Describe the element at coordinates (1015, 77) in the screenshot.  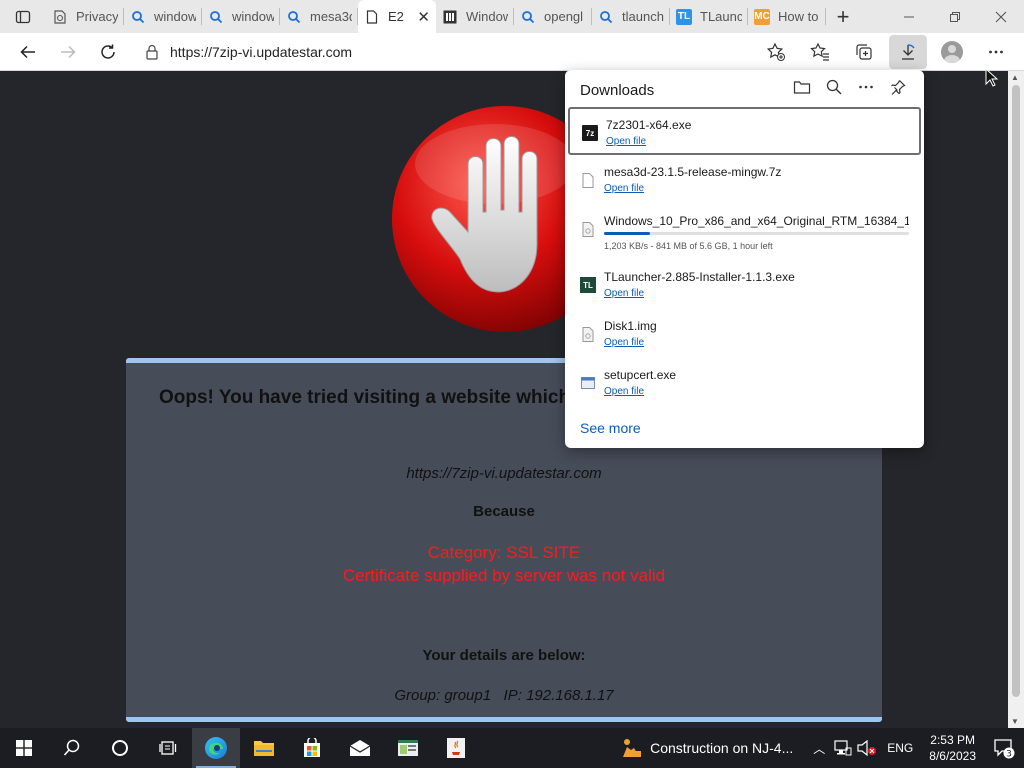
I see `scroll-up-icon: ▲` at that location.